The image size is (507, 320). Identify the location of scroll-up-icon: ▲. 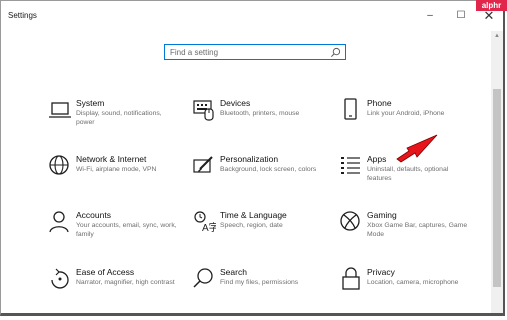
(497, 36).